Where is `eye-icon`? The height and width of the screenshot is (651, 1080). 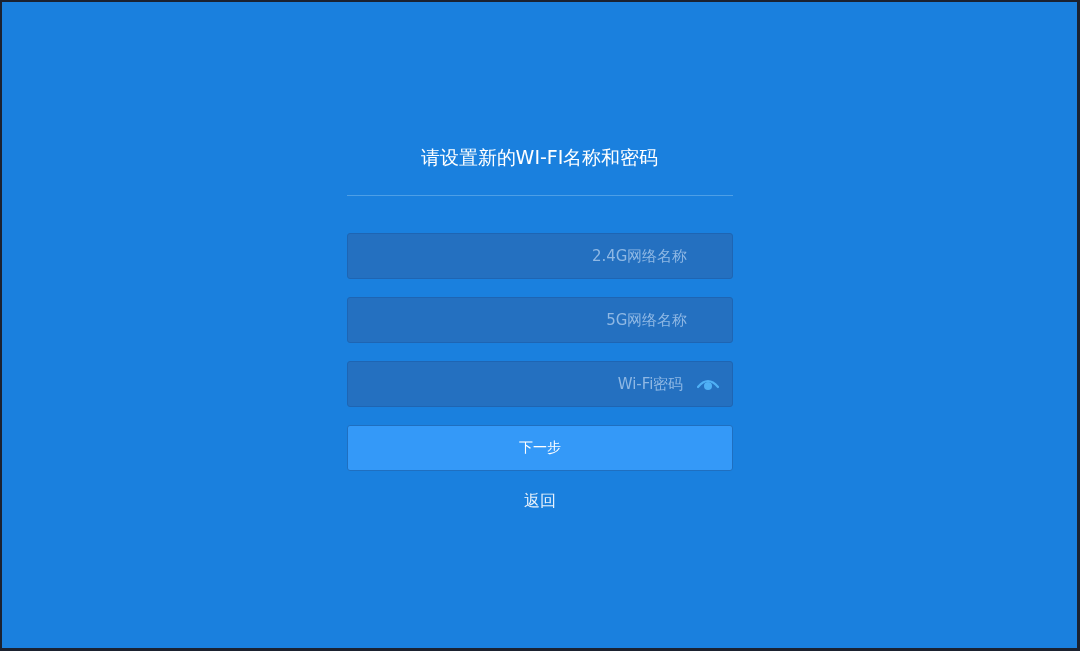
eye-icon is located at coordinates (707, 384).